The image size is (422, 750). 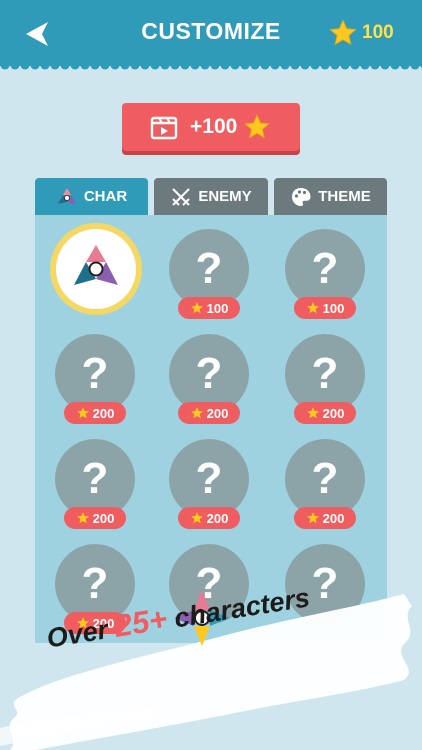 I want to click on palette-icon, so click(x=301, y=196).